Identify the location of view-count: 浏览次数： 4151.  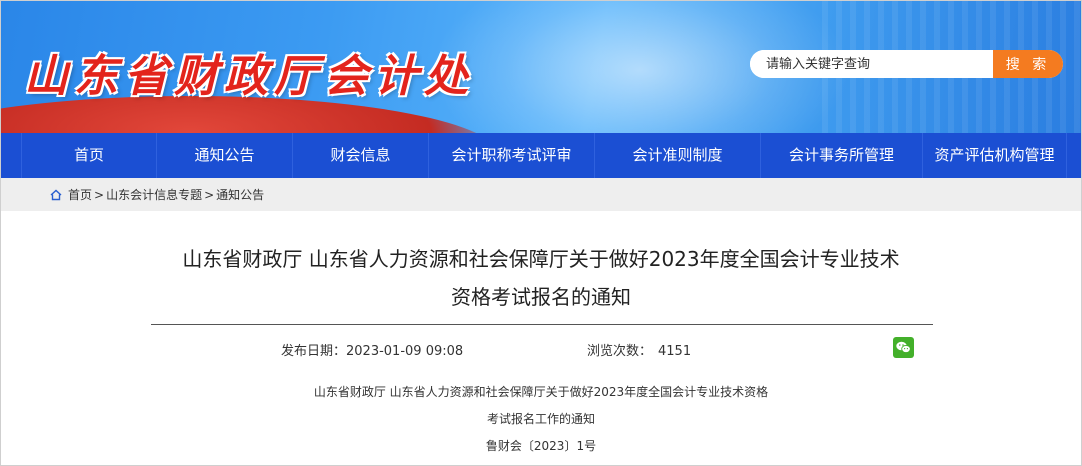
(639, 349).